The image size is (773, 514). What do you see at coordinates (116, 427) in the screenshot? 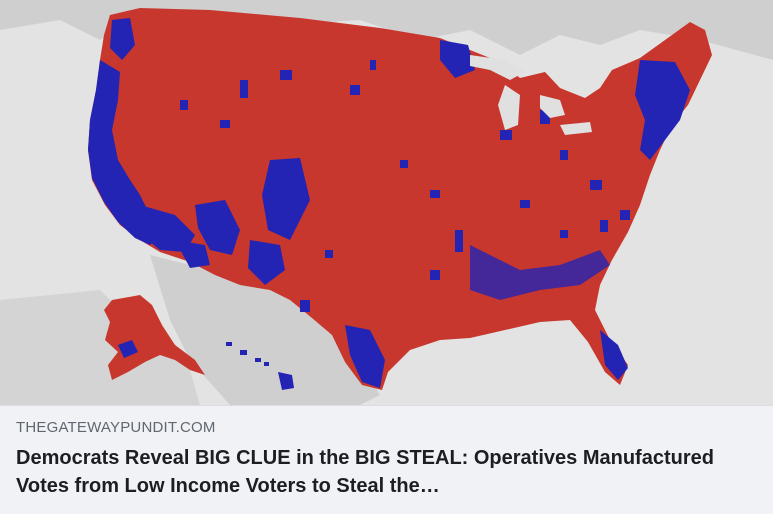
I see `source-domain: THEGATEWAYPUNDIT.COM` at bounding box center [116, 427].